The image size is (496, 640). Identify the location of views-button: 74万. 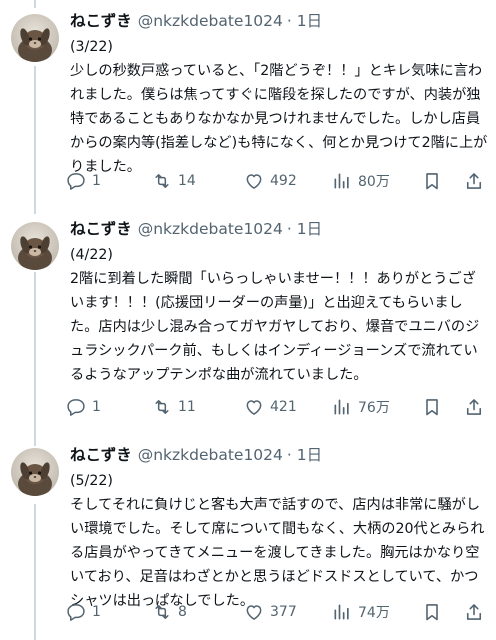
(361, 612).